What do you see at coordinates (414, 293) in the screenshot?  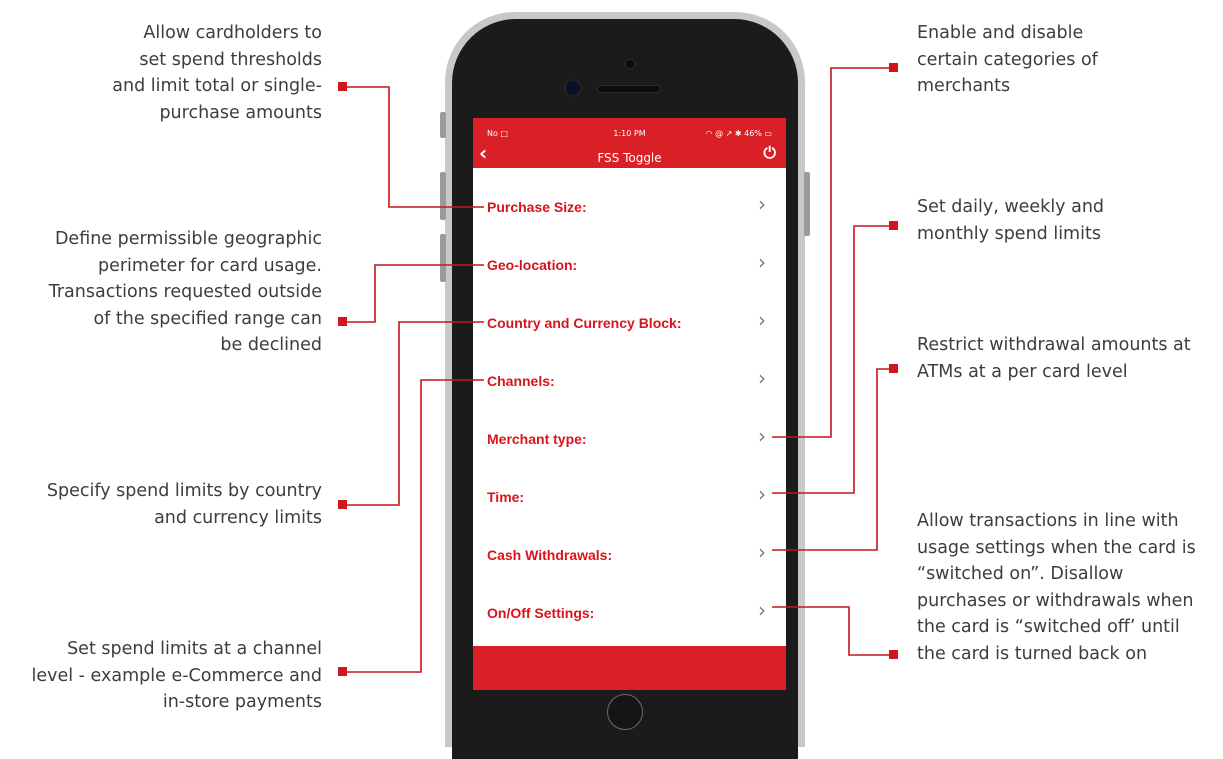 I see `connector-geo-location` at bounding box center [414, 293].